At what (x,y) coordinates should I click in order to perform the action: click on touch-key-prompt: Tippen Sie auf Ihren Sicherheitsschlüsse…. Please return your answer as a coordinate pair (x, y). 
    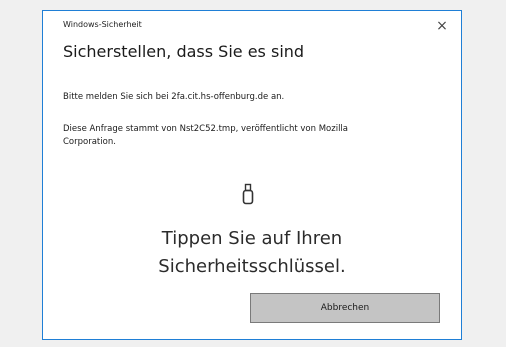
    Looking at the image, I should click on (252, 253).